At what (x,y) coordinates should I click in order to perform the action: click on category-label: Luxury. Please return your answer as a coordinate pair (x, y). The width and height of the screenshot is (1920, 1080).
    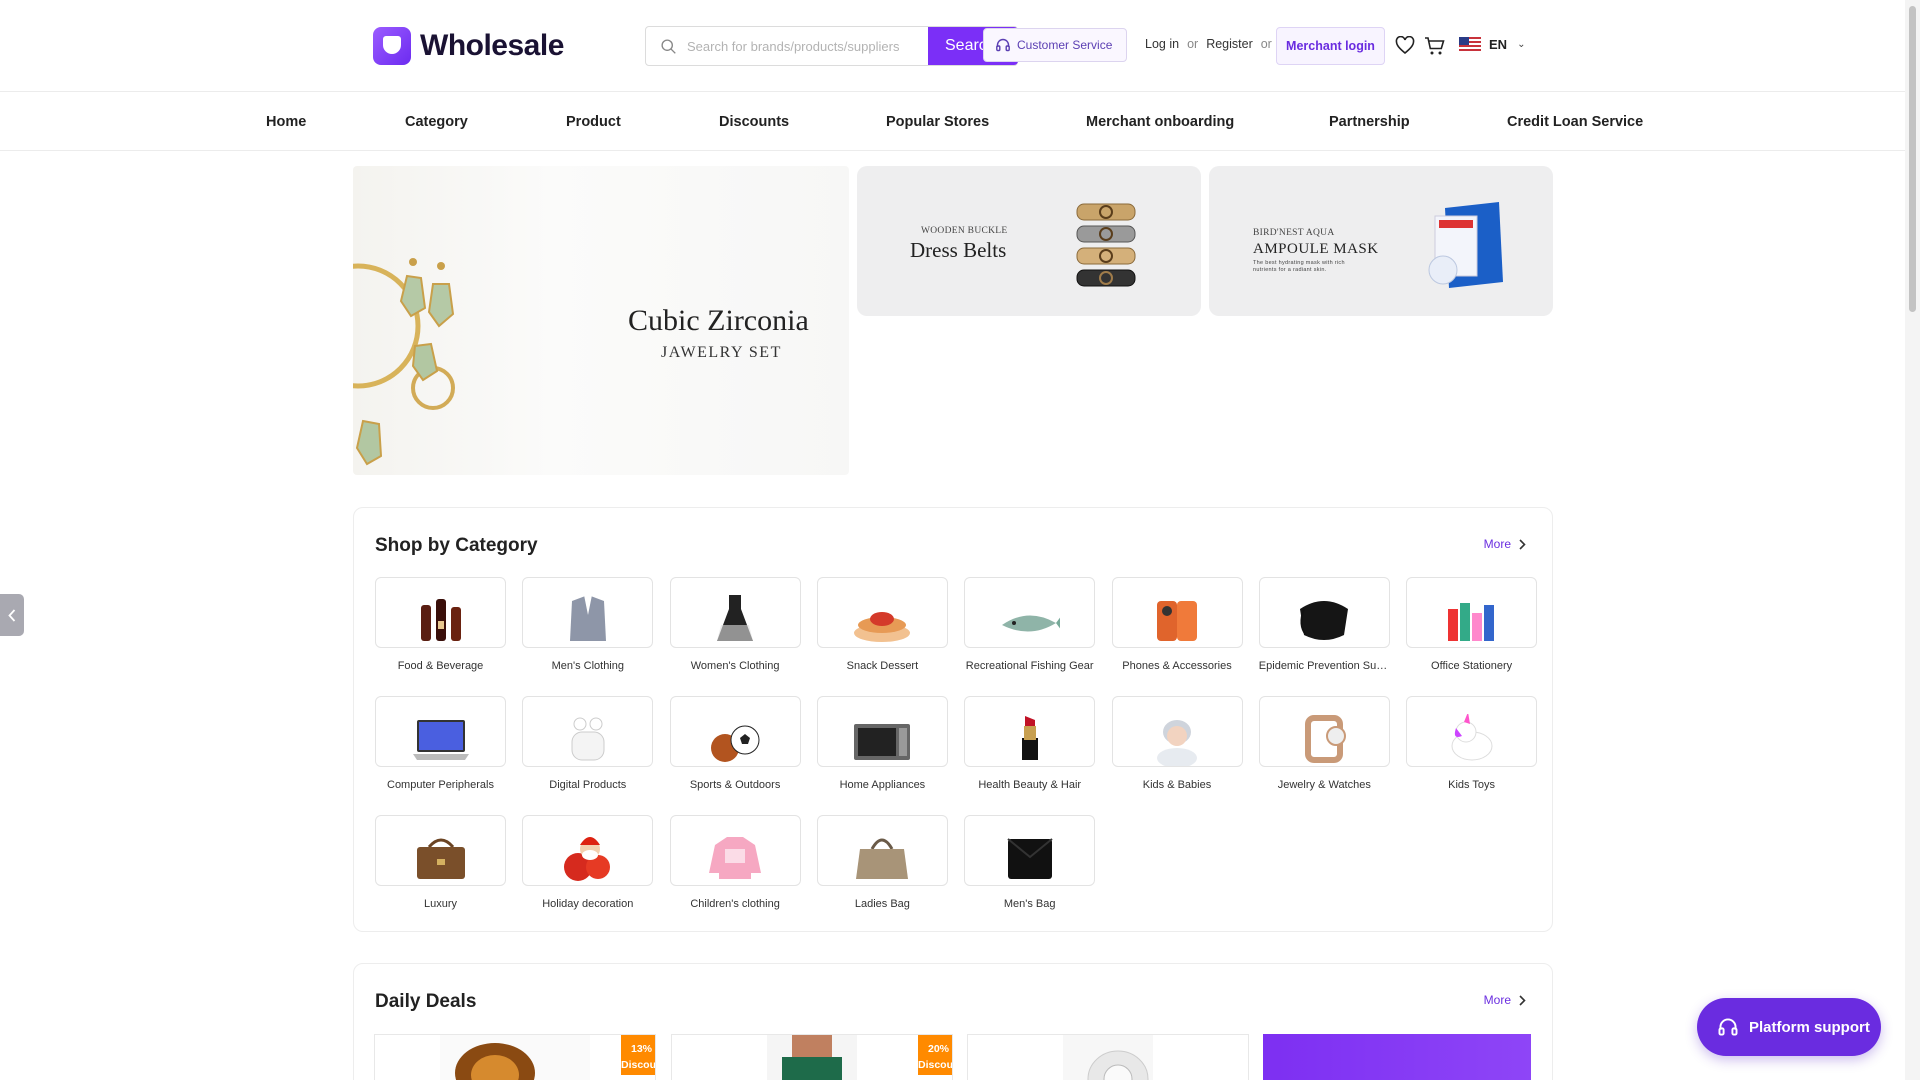
    Looking at the image, I should click on (440, 904).